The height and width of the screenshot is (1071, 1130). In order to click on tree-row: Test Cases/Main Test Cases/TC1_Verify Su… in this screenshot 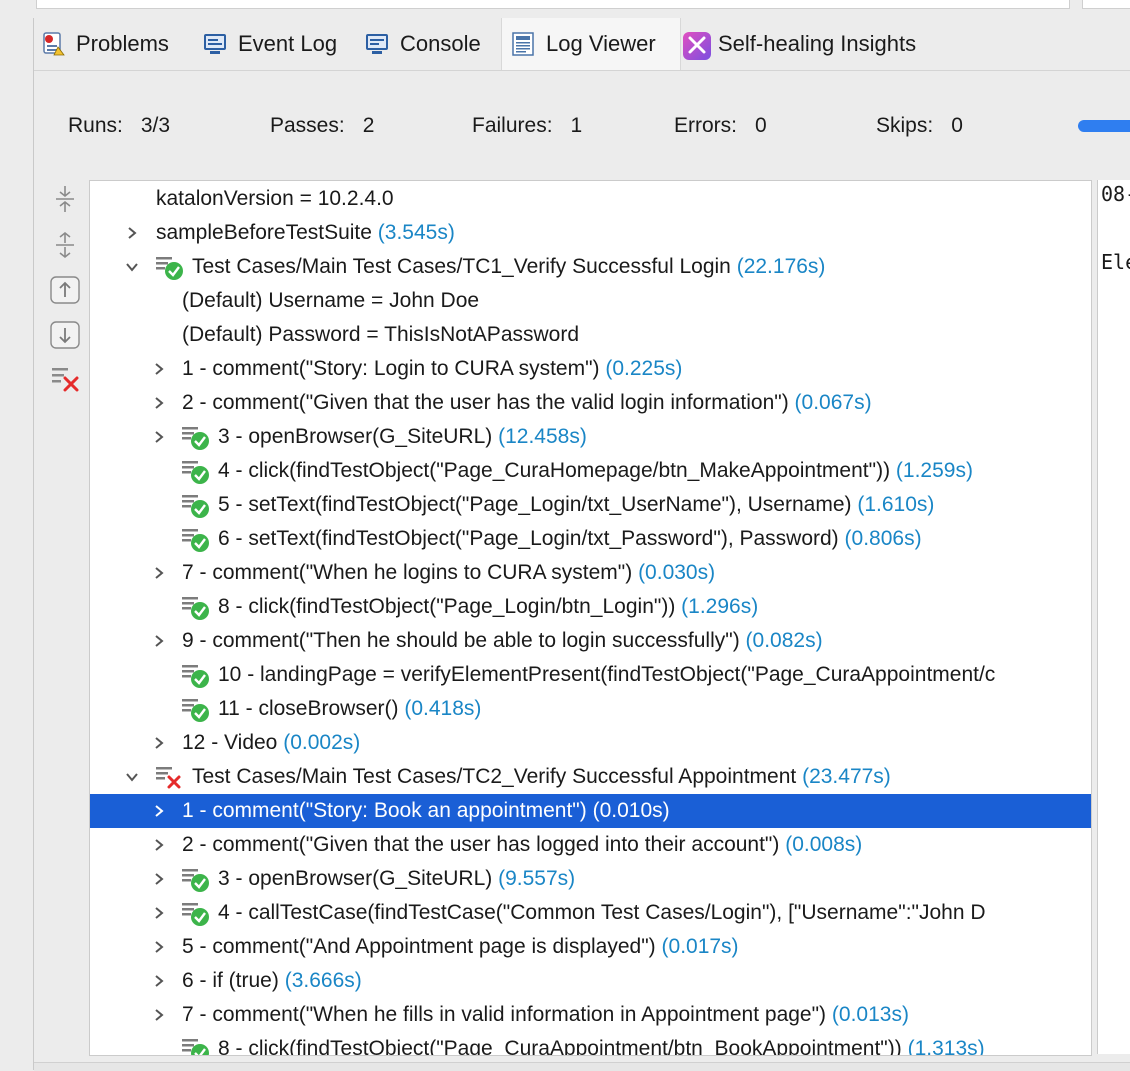, I will do `click(590, 267)`.